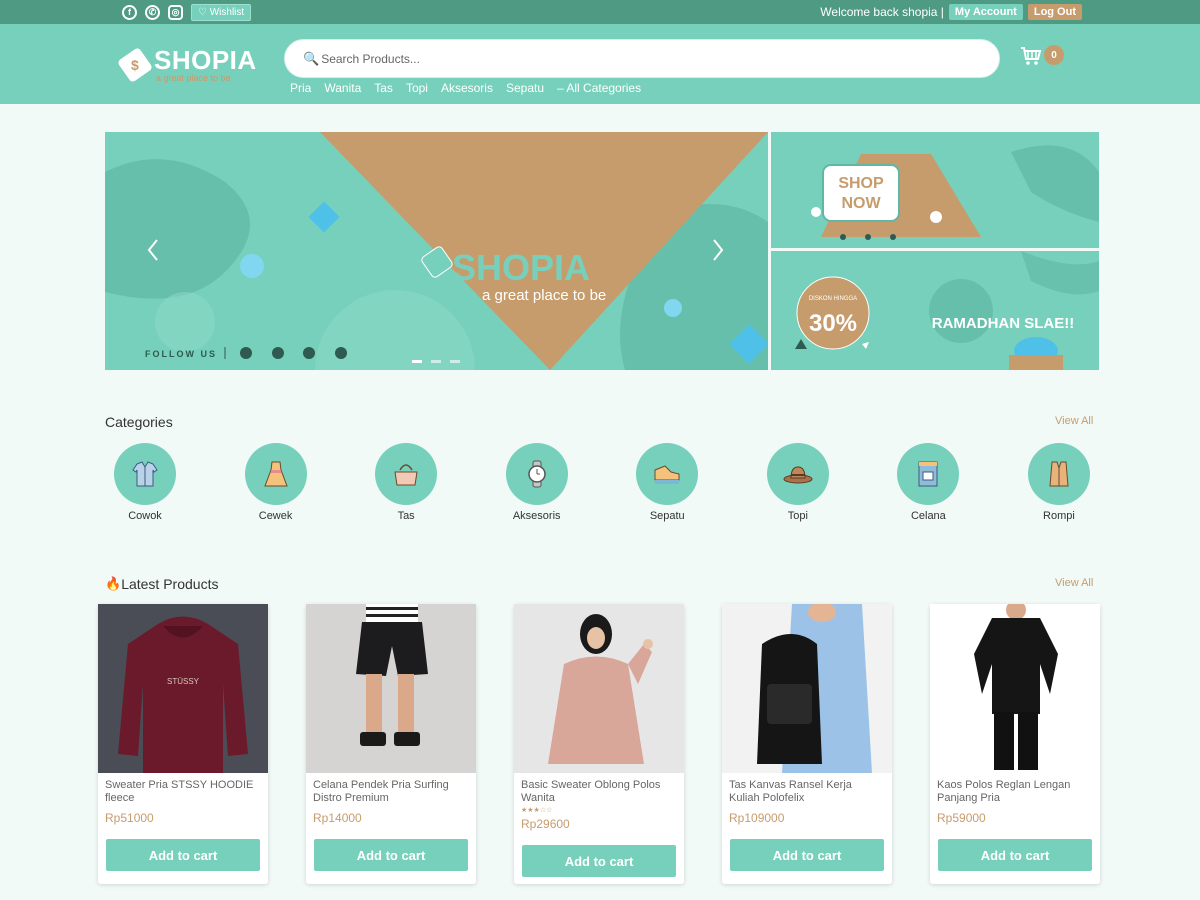 The image size is (1200, 900). I want to click on instagram-icon: ◎, so click(175, 12).